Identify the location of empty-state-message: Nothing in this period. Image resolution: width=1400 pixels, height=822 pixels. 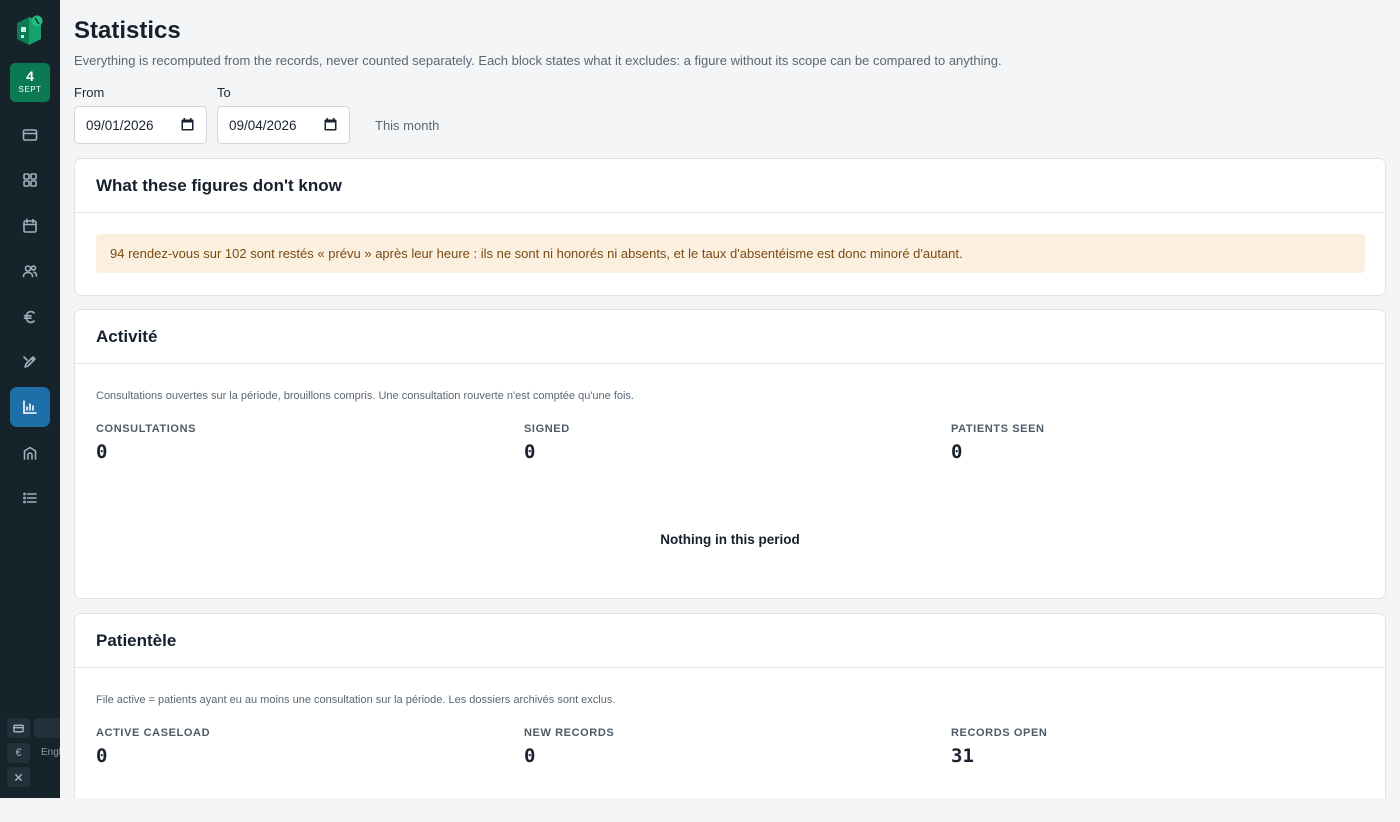
(730, 539).